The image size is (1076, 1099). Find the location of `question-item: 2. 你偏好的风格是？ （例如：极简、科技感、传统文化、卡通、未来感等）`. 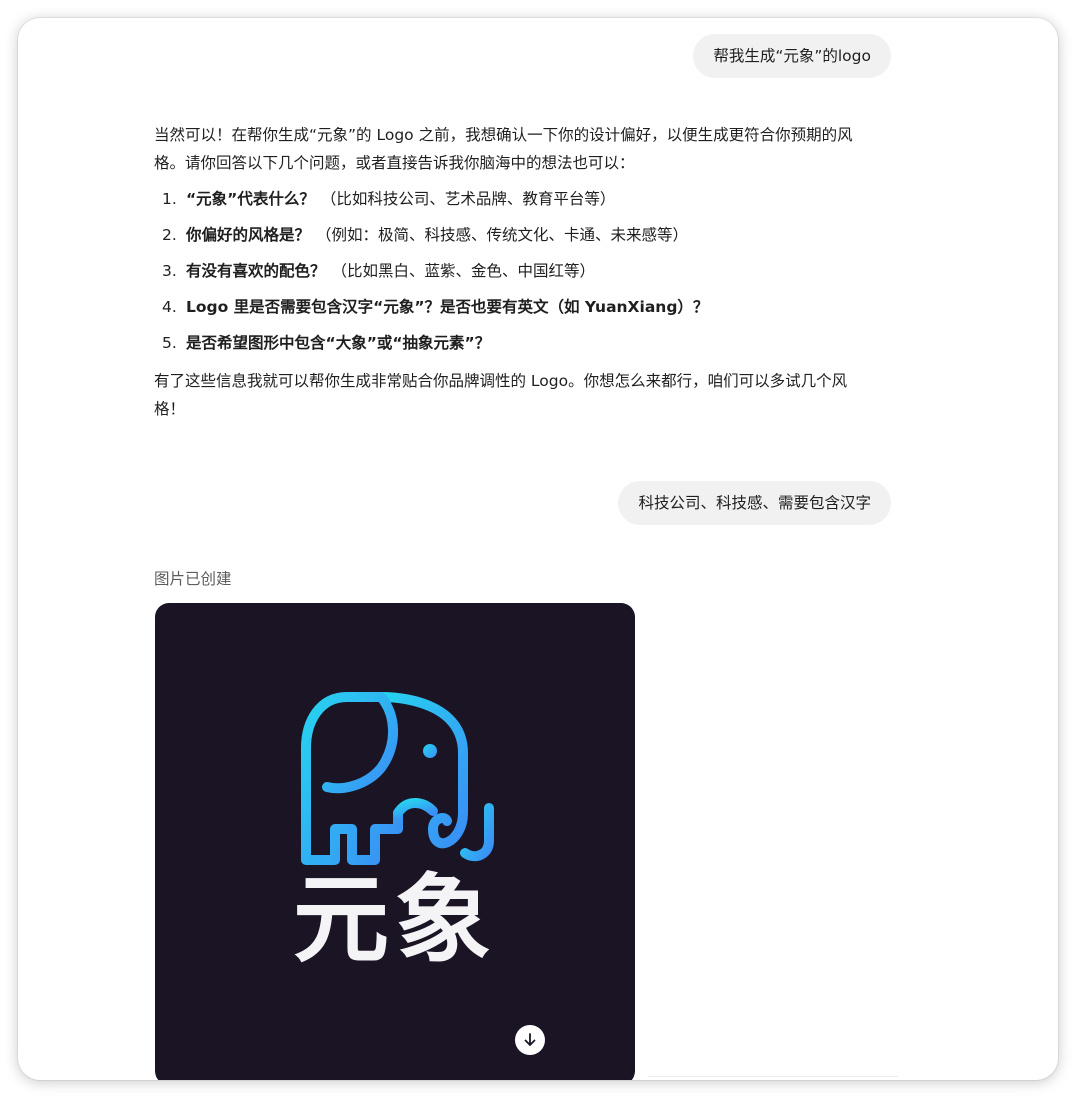

question-item: 2. 你偏好的风格是？ （例如：极简、科技感、传统文化、卡通、未来感等） is located at coordinates (514, 235).